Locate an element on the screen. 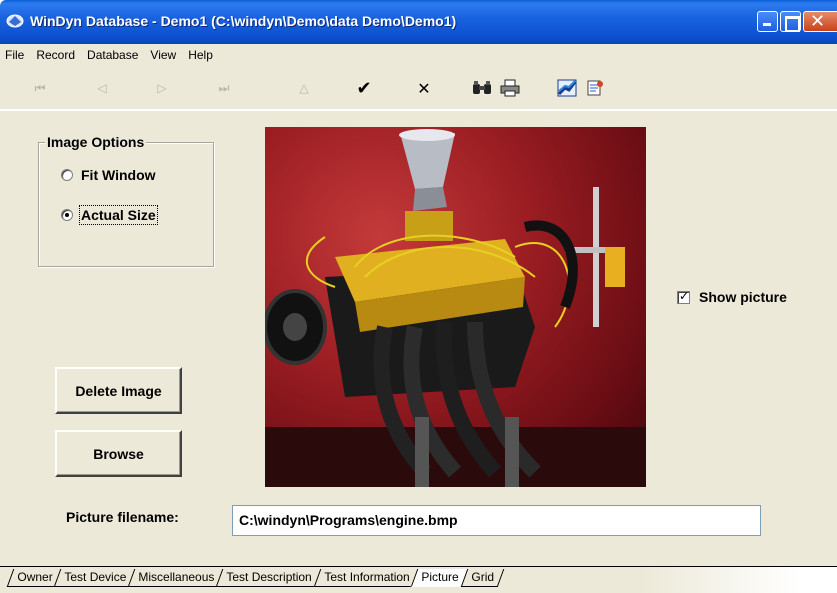  actual-size-option: Actual Size is located at coordinates (109, 215).